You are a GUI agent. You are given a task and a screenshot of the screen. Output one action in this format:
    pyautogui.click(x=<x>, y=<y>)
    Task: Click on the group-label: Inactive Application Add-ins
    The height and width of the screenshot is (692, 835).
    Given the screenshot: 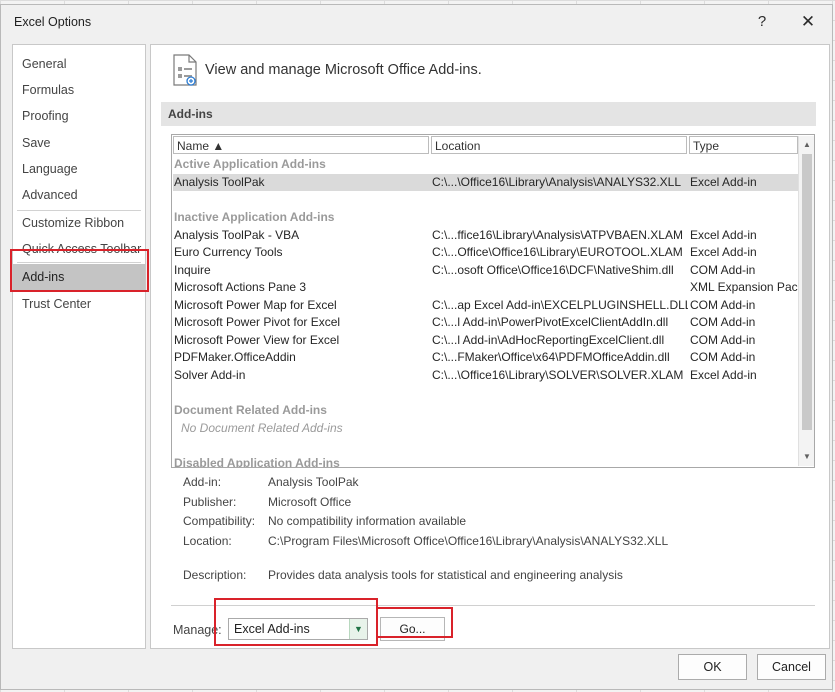 What is the action you would take?
    pyautogui.click(x=254, y=217)
    